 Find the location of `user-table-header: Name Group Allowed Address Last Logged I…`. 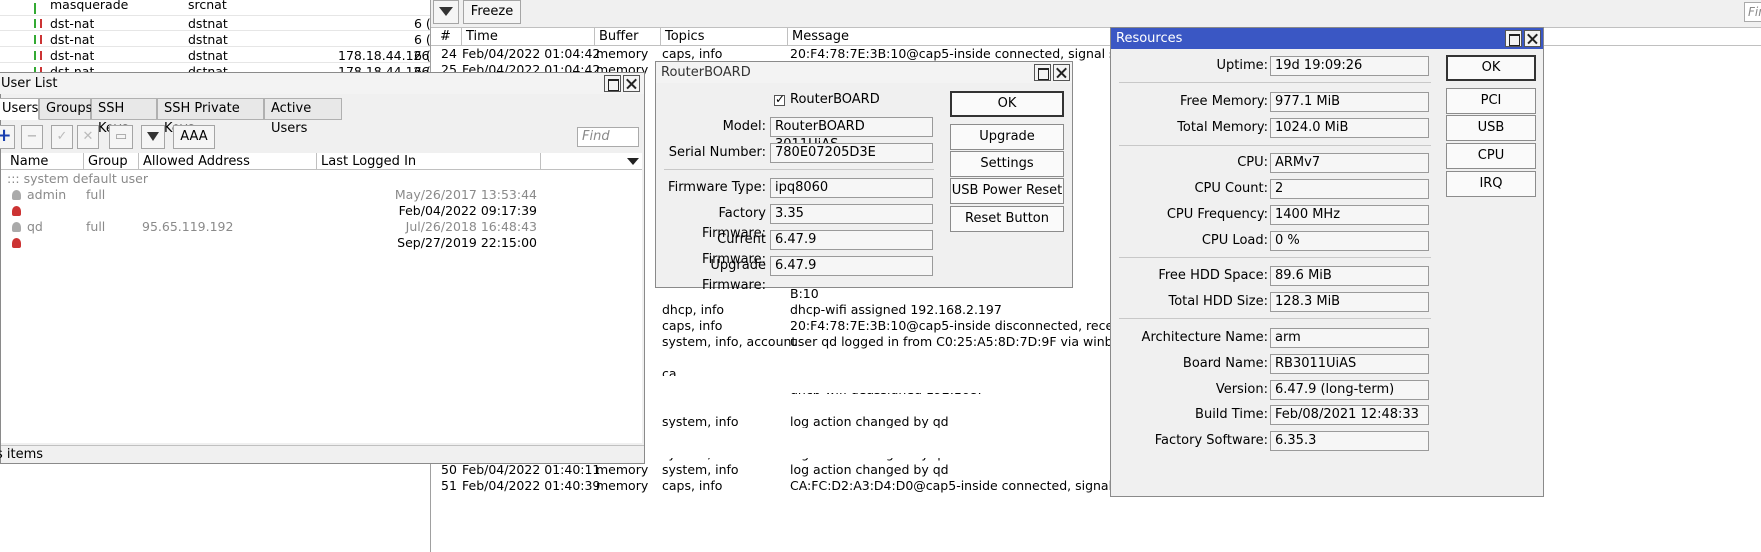

user-table-header: Name Group Allowed Address Last Logged I… is located at coordinates (321, 161).